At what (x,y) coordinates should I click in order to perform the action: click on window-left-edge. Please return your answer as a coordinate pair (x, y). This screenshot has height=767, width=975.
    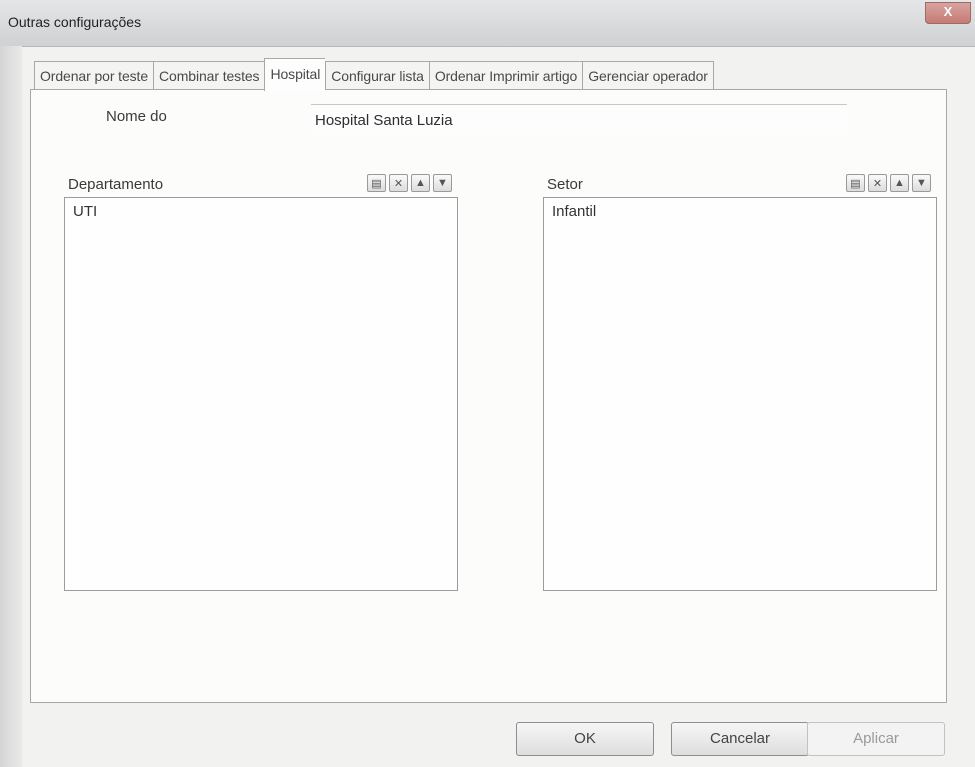
    Looking at the image, I should click on (11, 406).